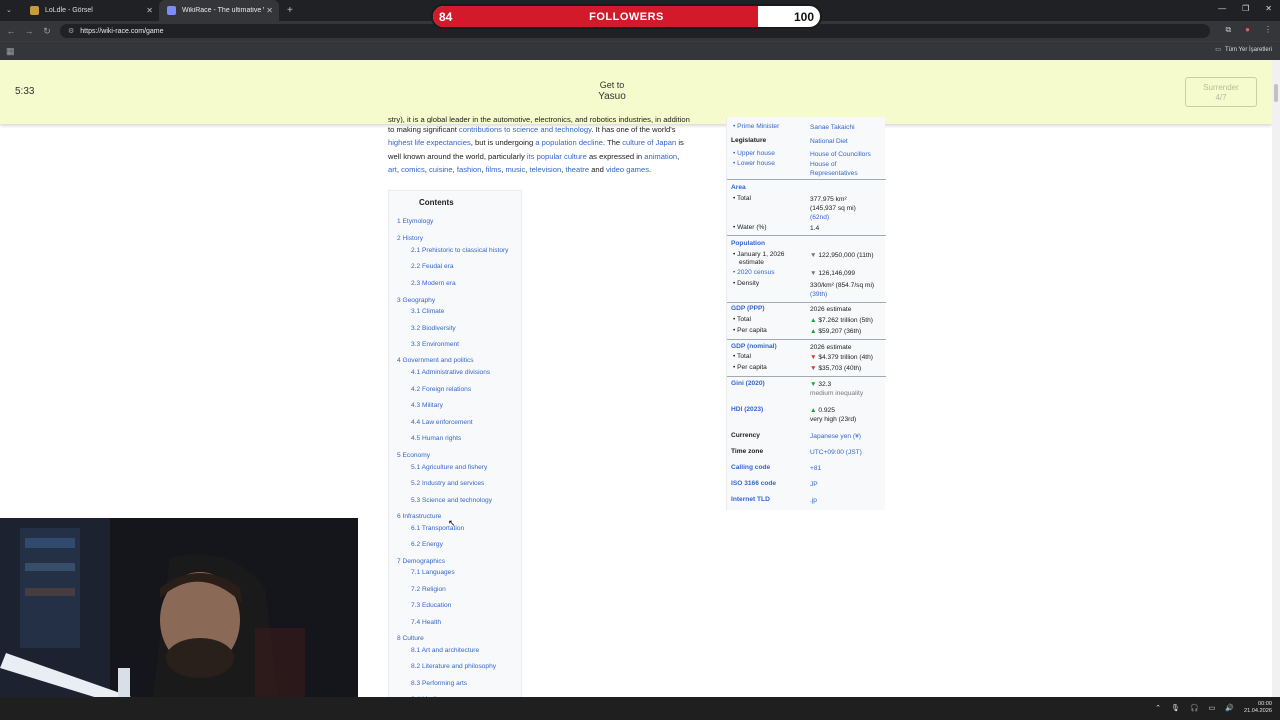  Describe the element at coordinates (90, 10) in the screenshot. I see `tab-loldle: LoLdle - Görsel ✕` at that location.